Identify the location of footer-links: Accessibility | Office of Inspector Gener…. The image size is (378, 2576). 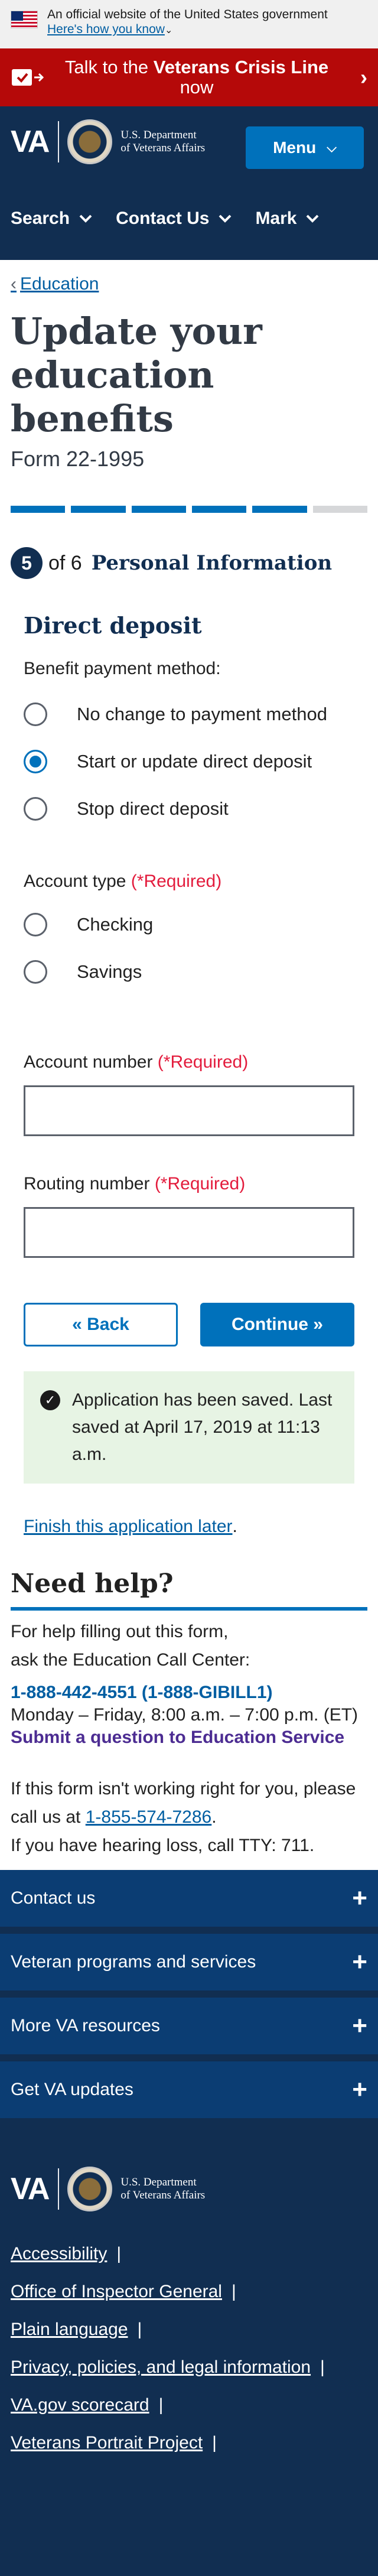
(189, 2337).